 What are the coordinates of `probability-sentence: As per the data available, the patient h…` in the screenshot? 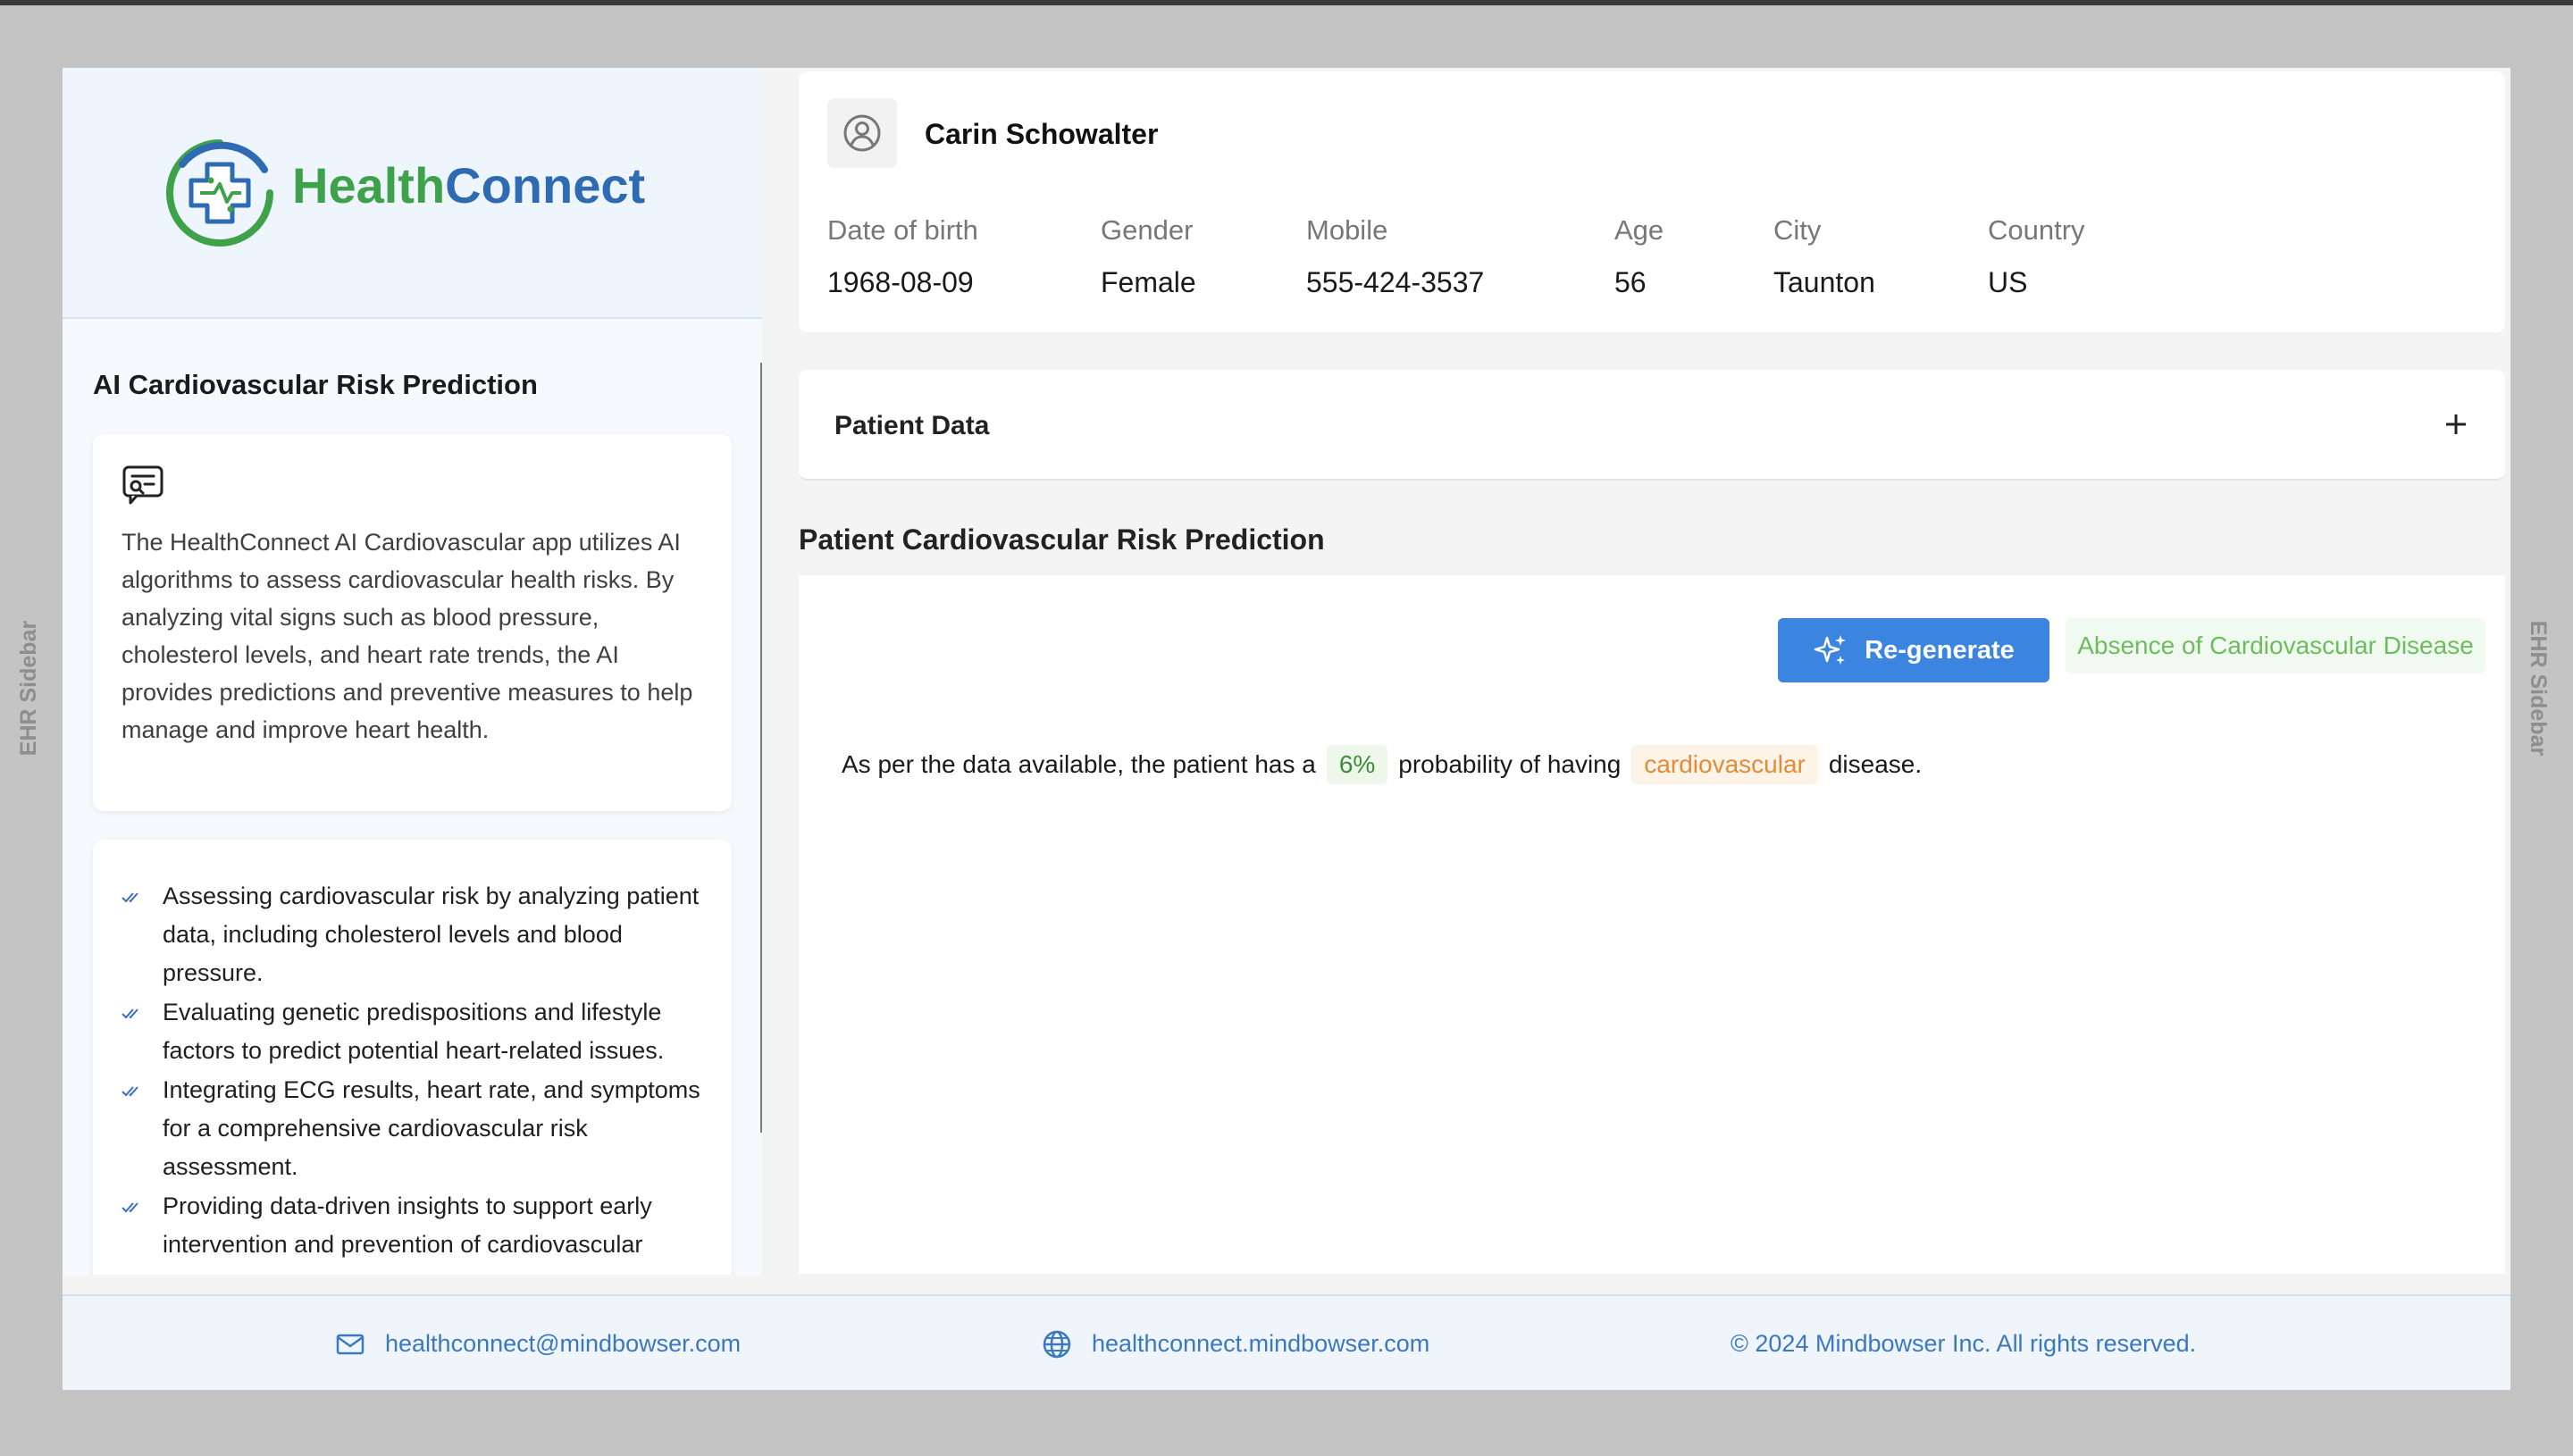 It's located at (1382, 764).